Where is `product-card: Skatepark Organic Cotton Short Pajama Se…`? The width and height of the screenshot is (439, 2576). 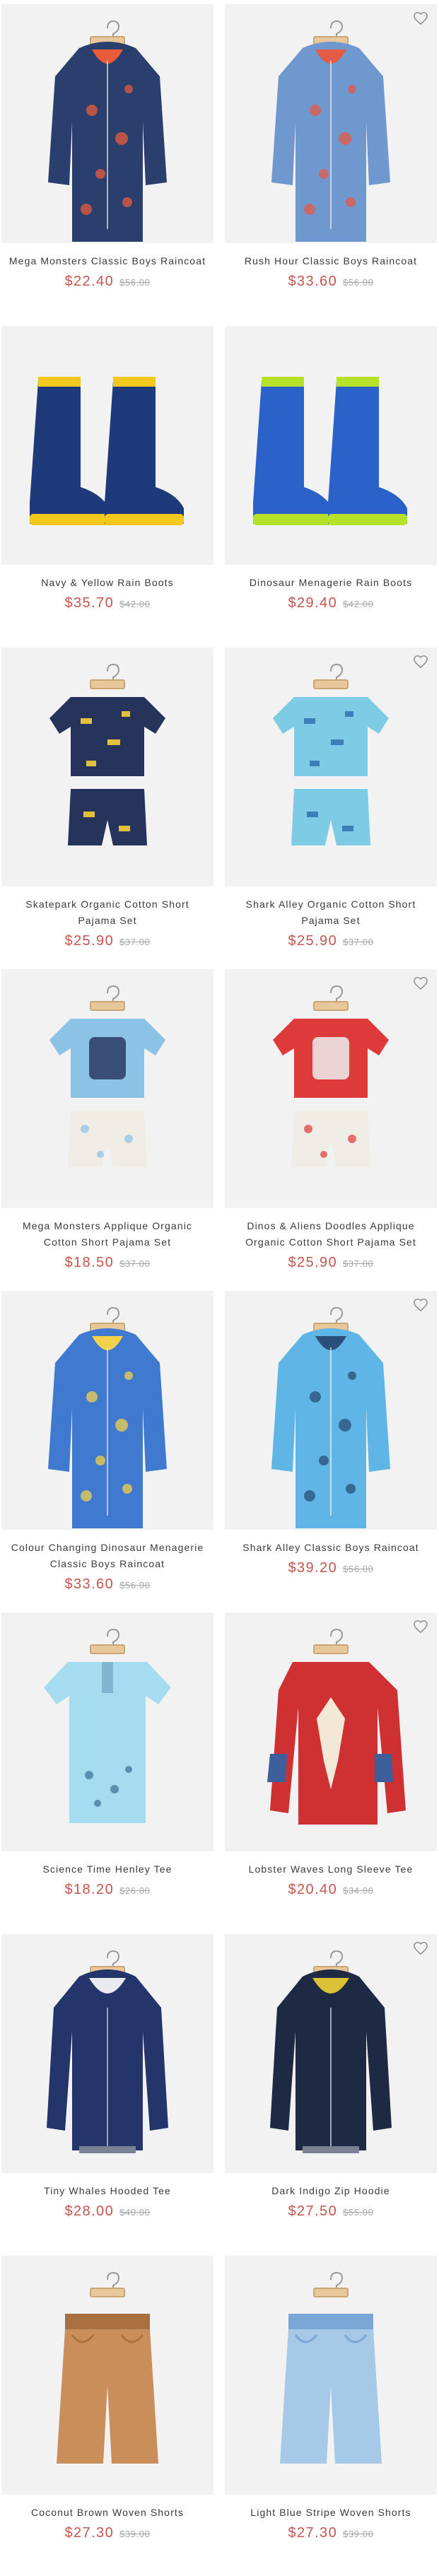
product-card: Skatepark Organic Cotton Short Pajama Se… is located at coordinates (107, 800).